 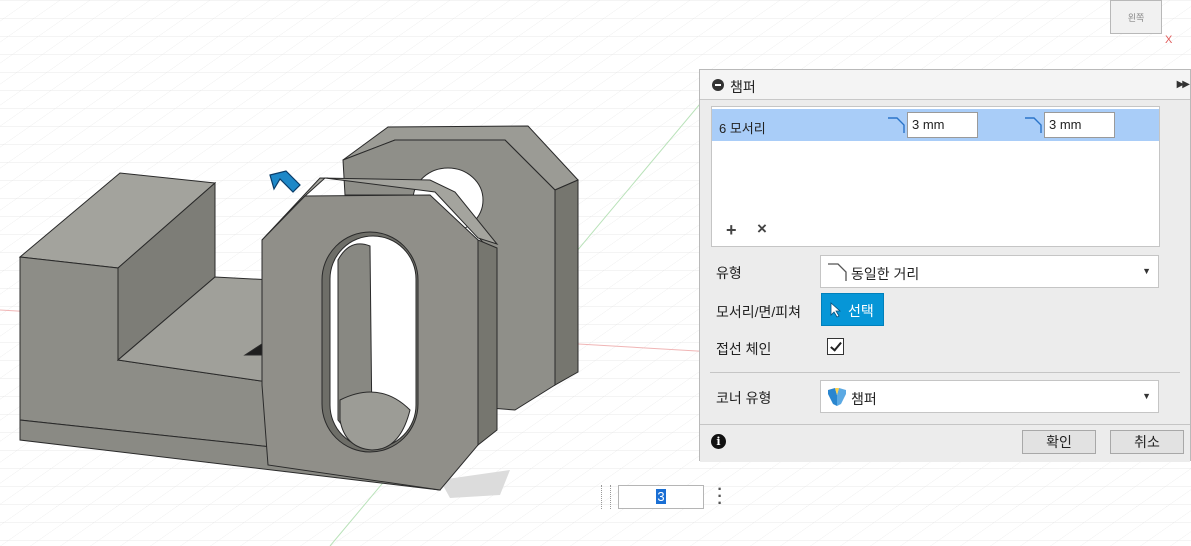 I want to click on floating-value-text: 3, so click(x=661, y=496).